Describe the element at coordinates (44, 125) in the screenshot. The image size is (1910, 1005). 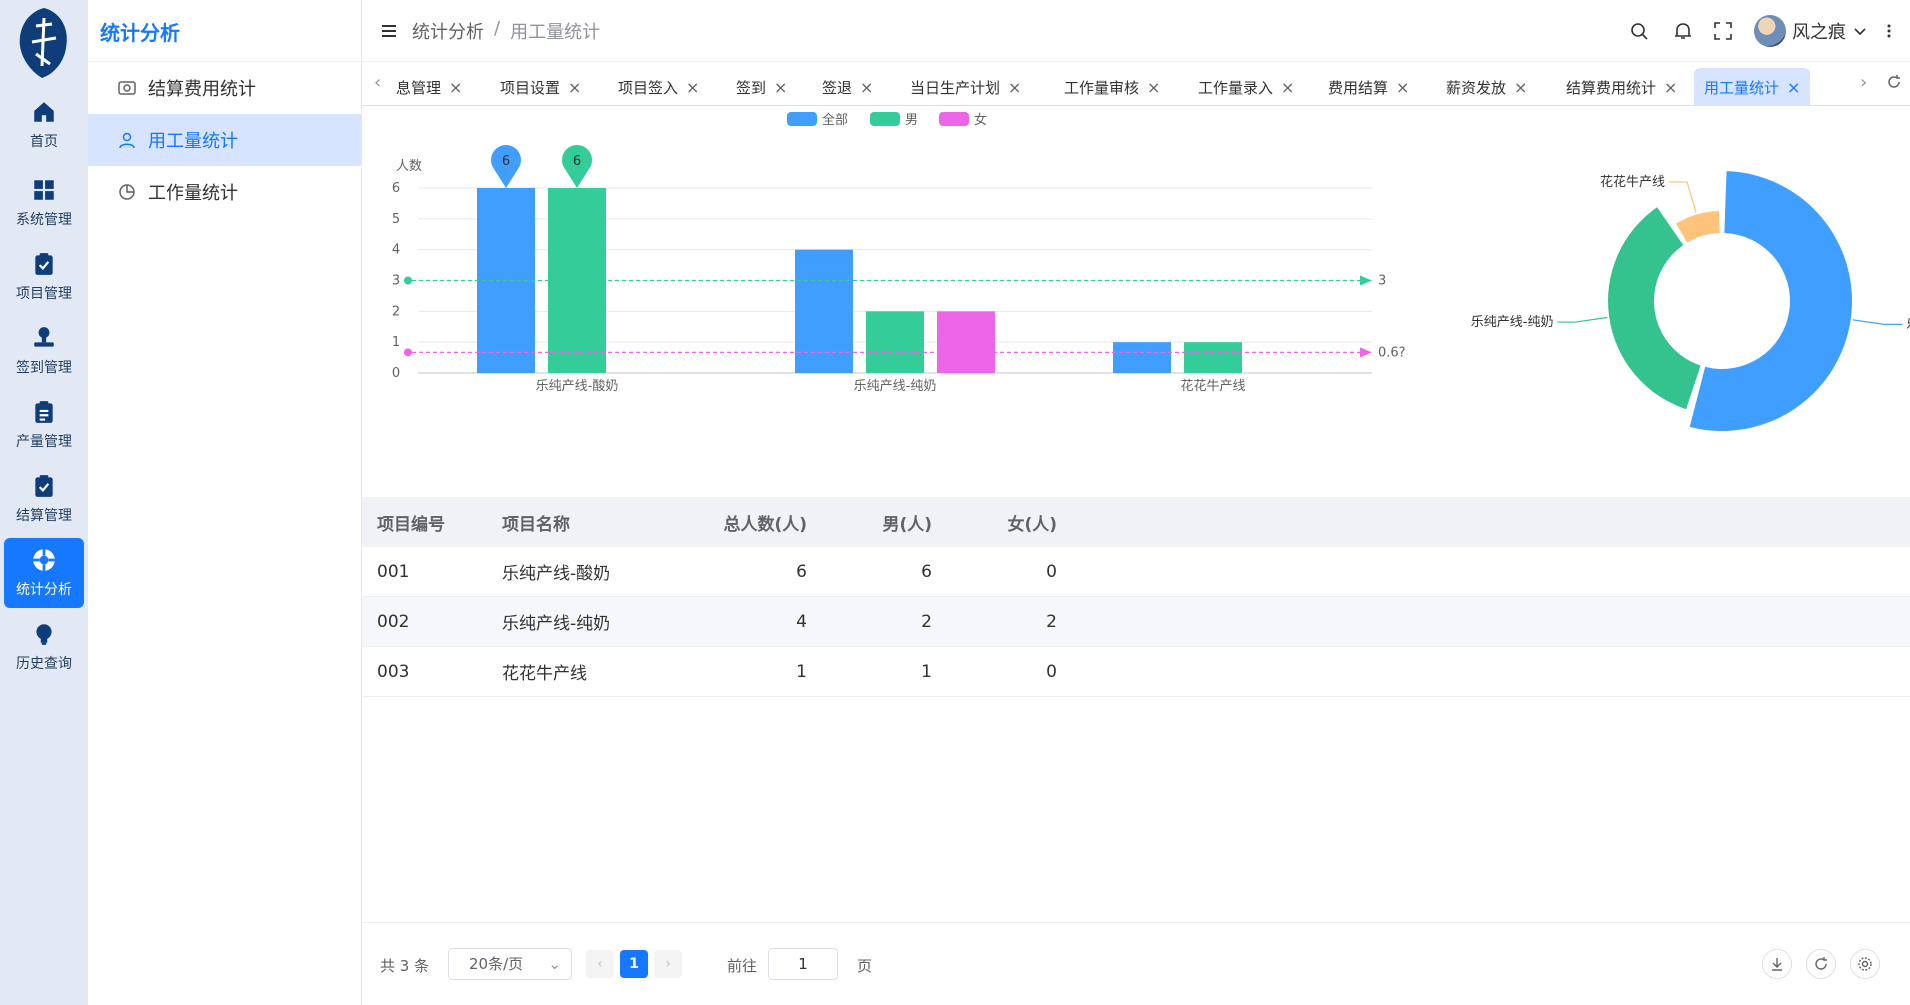
I see `rail-item-home: 首页` at that location.